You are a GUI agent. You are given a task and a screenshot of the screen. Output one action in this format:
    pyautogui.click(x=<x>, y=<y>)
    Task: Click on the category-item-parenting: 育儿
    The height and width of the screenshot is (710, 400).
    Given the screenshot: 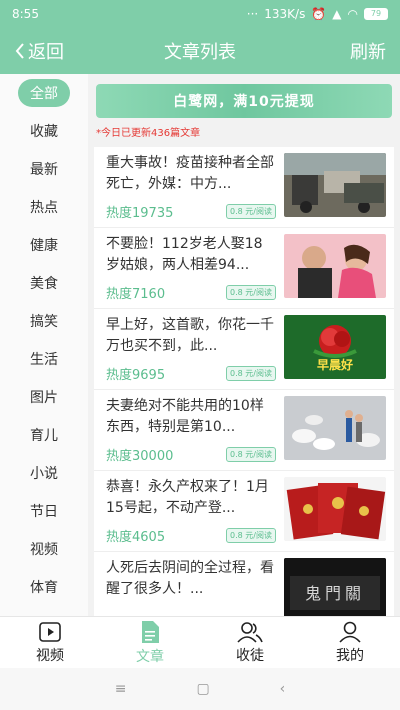 What is the action you would take?
    pyautogui.click(x=44, y=435)
    